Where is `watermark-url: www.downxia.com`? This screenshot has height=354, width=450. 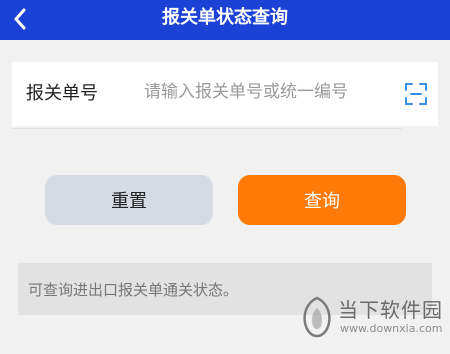
watermark-url: www.downxia.com is located at coordinates (391, 328).